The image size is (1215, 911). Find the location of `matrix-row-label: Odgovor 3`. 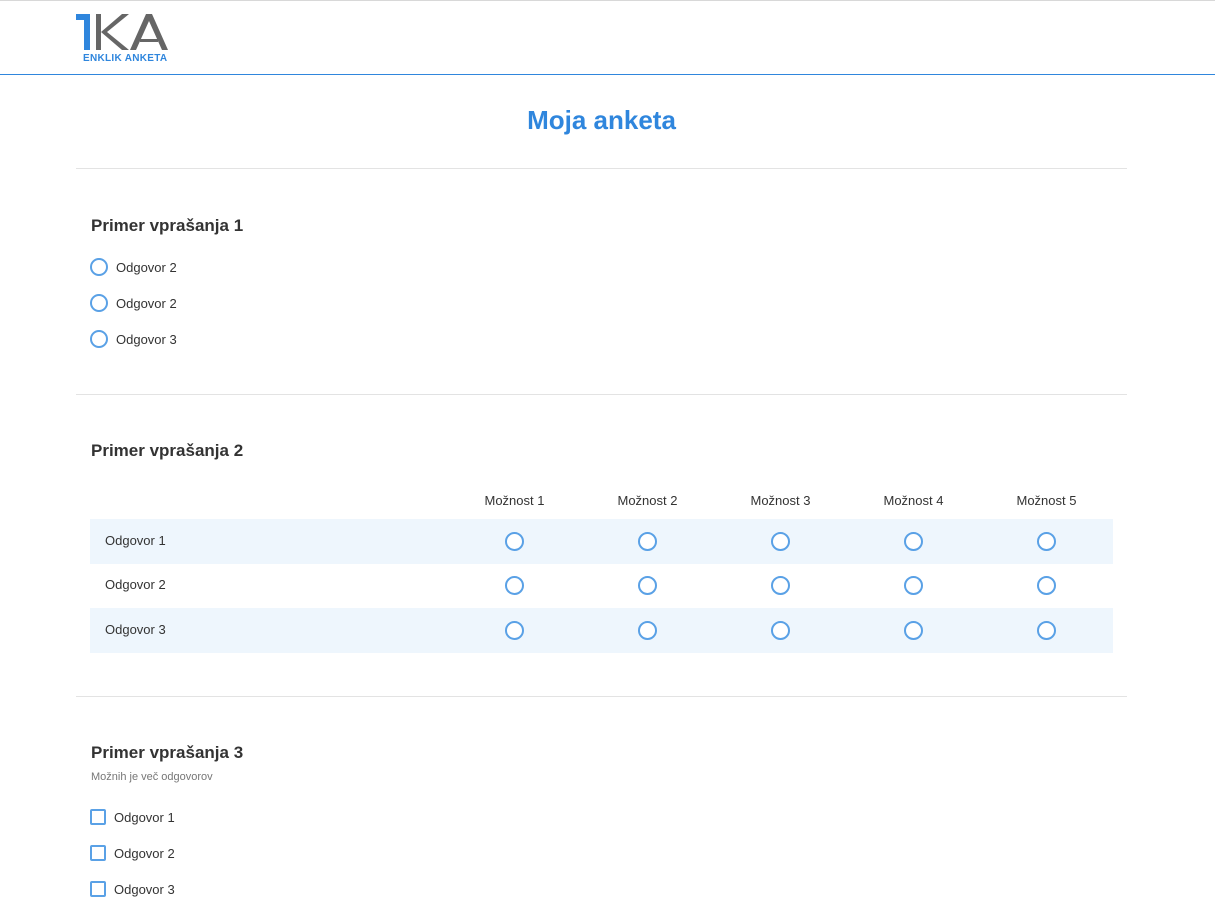

matrix-row-label: Odgovor 3 is located at coordinates (135, 629).